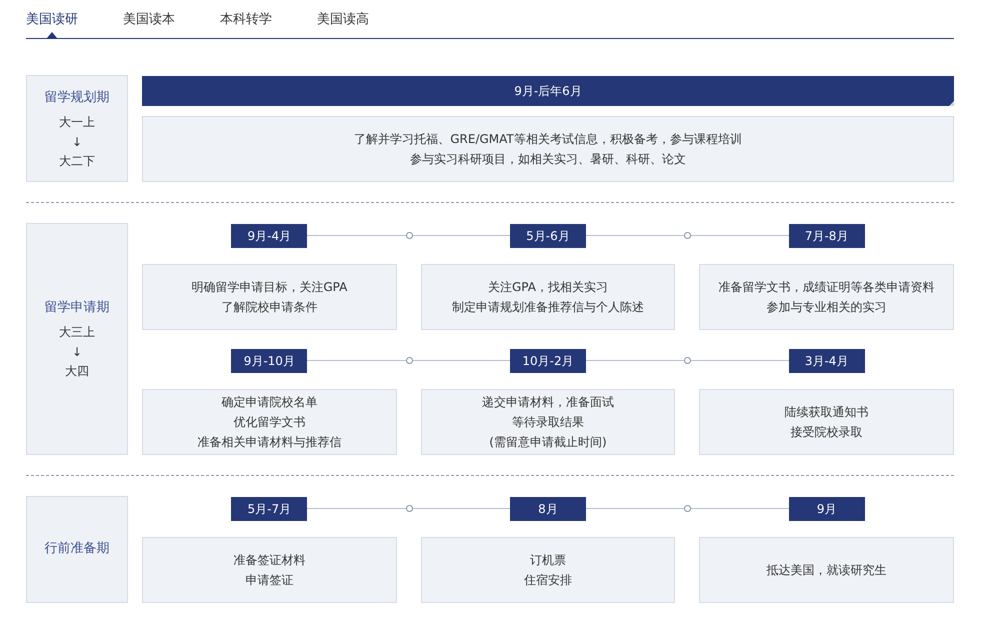 This screenshot has width=994, height=623. I want to click on description-text: 准备签证材料, so click(269, 560).